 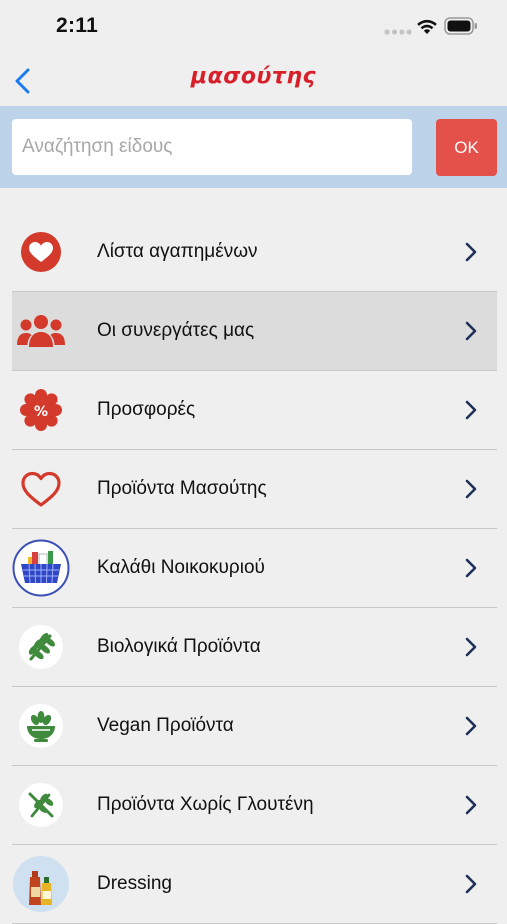 What do you see at coordinates (165, 725) in the screenshot?
I see `menu-item-label: Vegan Προϊόντα` at bounding box center [165, 725].